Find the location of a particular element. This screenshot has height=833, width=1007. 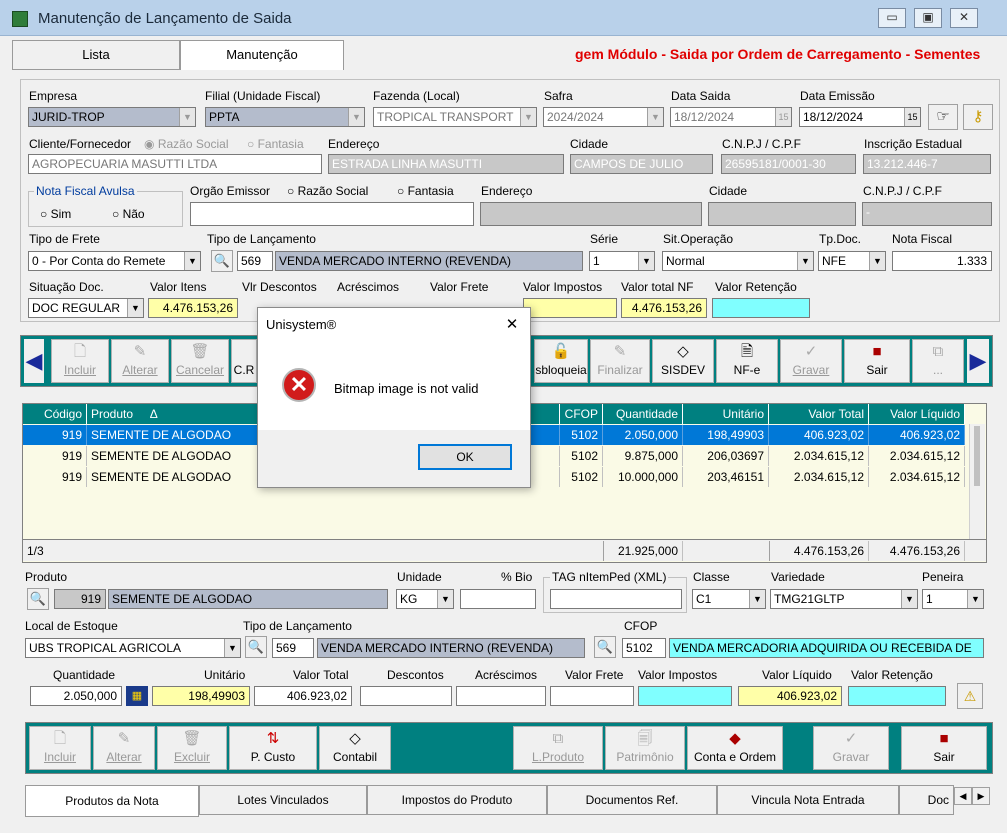

pcusto-button: ⇅ P. Custo is located at coordinates (273, 748).